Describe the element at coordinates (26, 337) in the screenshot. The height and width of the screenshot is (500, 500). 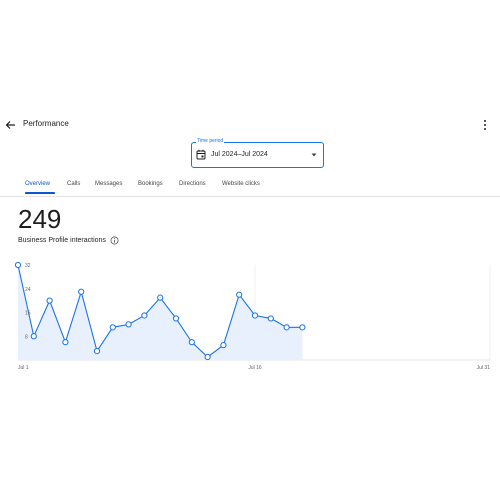
I see `y-tick-label: 8` at that location.